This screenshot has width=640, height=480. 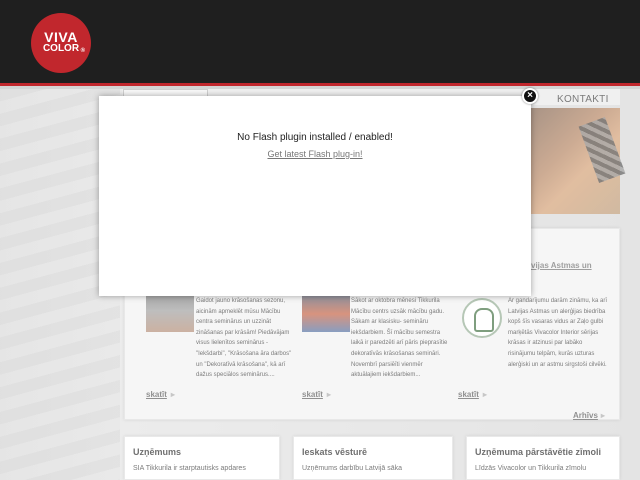 What do you see at coordinates (315, 137) in the screenshot?
I see `flash-missing-message: No Flash plugin installed / enabled!` at bounding box center [315, 137].